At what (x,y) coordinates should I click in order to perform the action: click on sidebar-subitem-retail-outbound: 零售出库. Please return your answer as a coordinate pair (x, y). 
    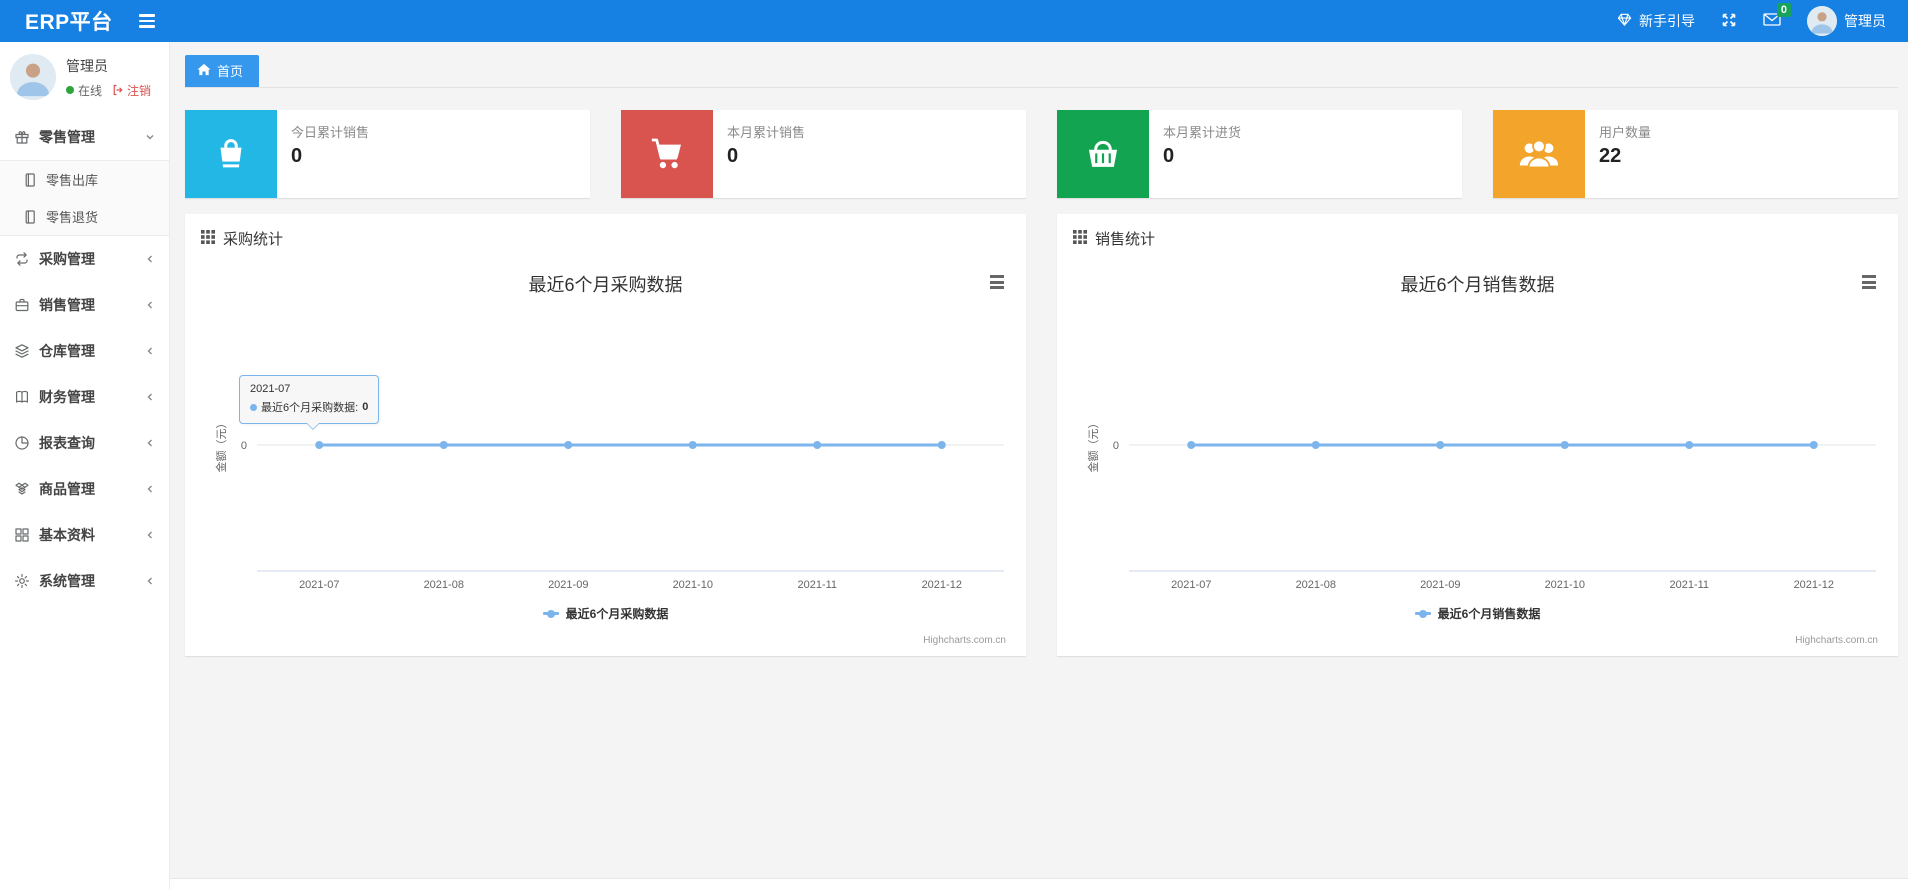
    Looking at the image, I should click on (84, 179).